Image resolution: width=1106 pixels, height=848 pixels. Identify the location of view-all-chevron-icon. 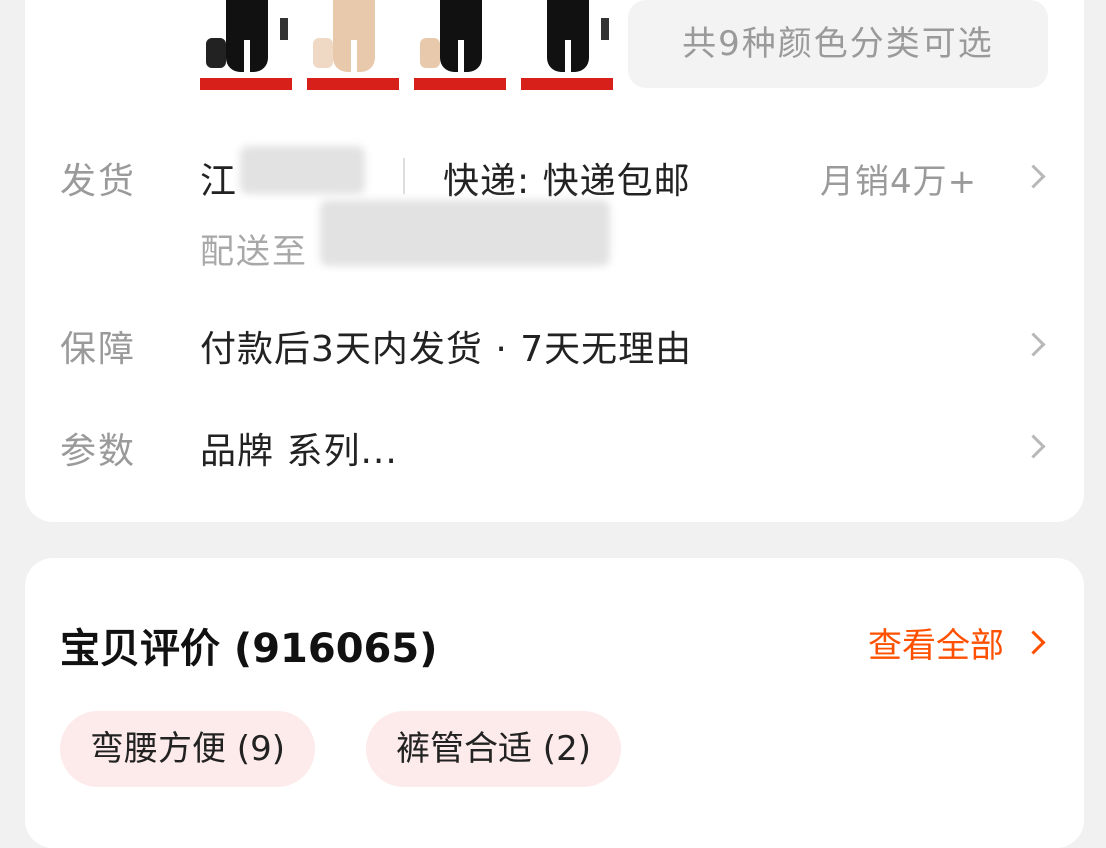
(1033, 642).